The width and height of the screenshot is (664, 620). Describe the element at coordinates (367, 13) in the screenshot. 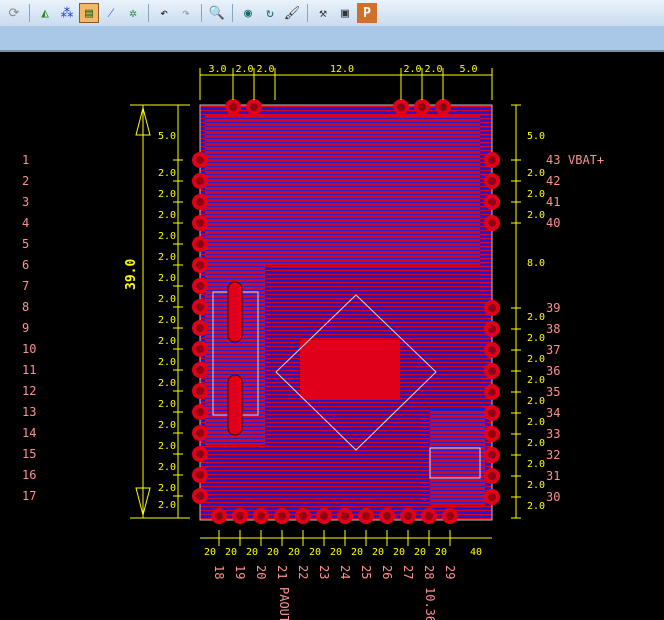

I see `pads-logo-icon: P` at that location.